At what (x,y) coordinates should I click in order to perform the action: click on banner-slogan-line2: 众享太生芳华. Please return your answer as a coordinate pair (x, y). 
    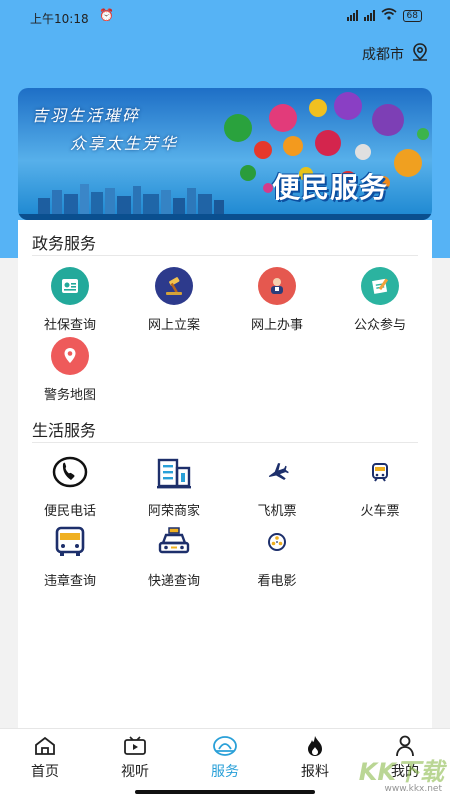
    Looking at the image, I should click on (124, 143).